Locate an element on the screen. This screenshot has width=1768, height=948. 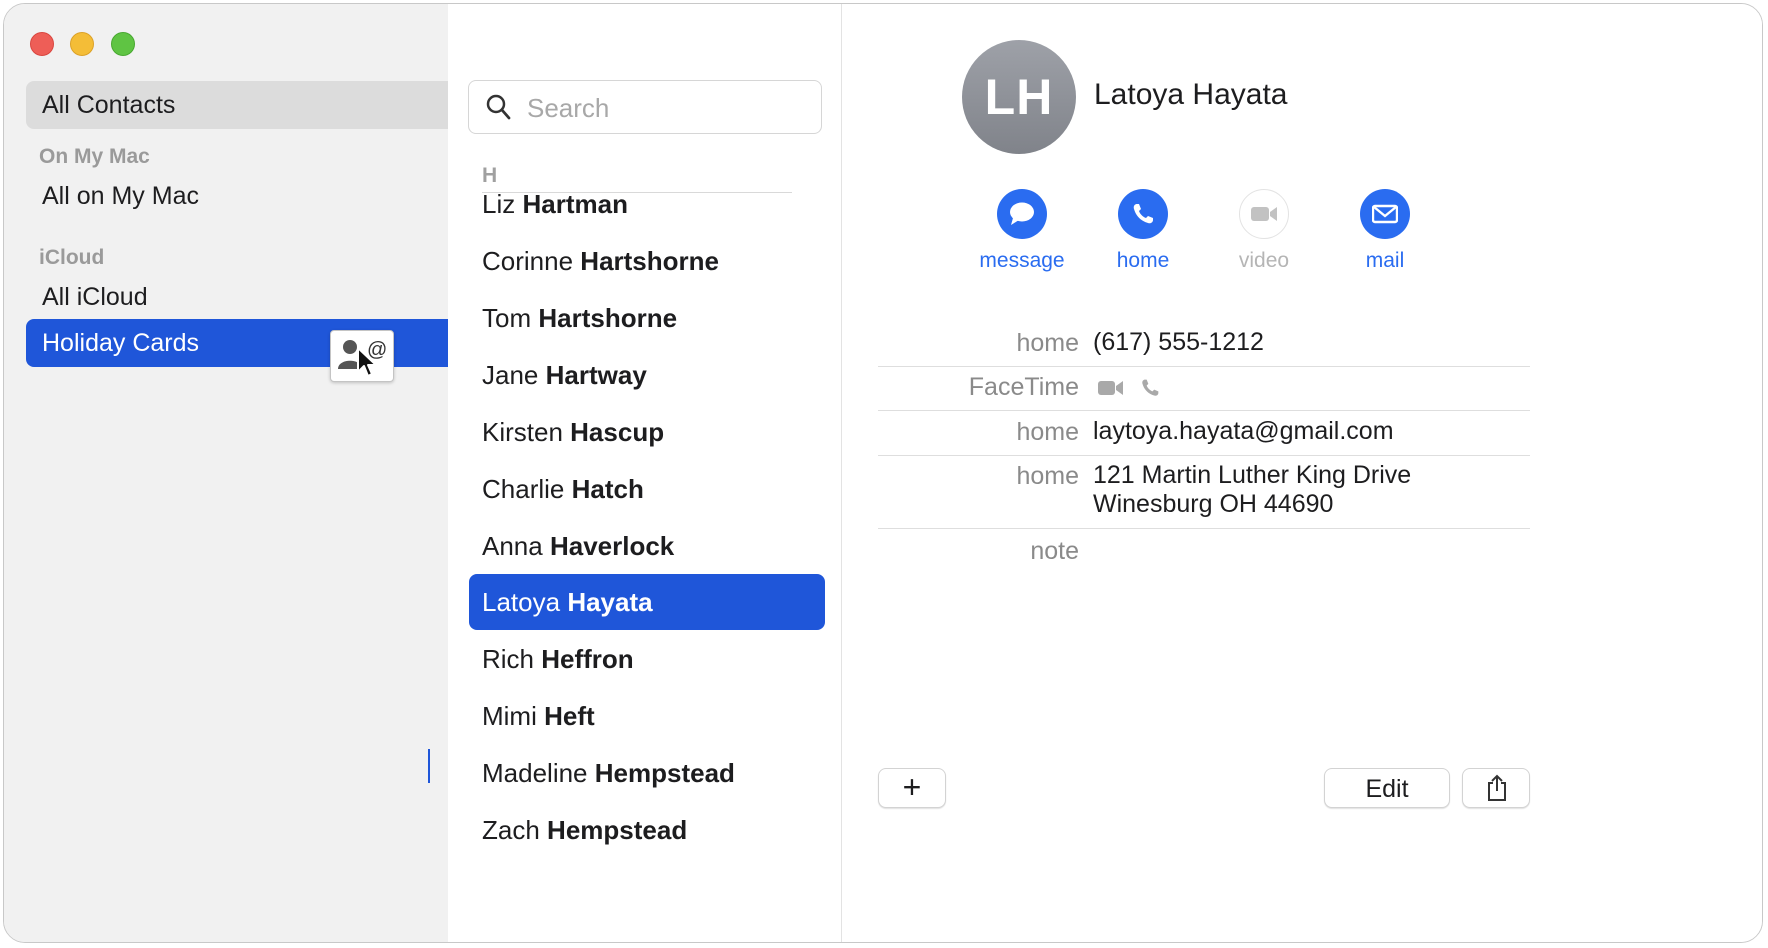
email-field-label: home is located at coordinates (1047, 432).